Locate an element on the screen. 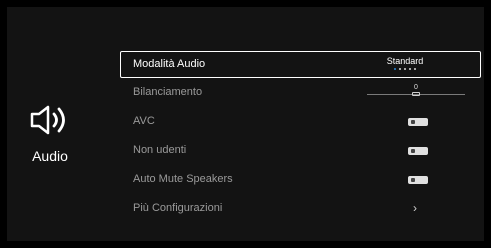 Image resolution: width=491 pixels, height=248 pixels. avc-toggle is located at coordinates (418, 122).